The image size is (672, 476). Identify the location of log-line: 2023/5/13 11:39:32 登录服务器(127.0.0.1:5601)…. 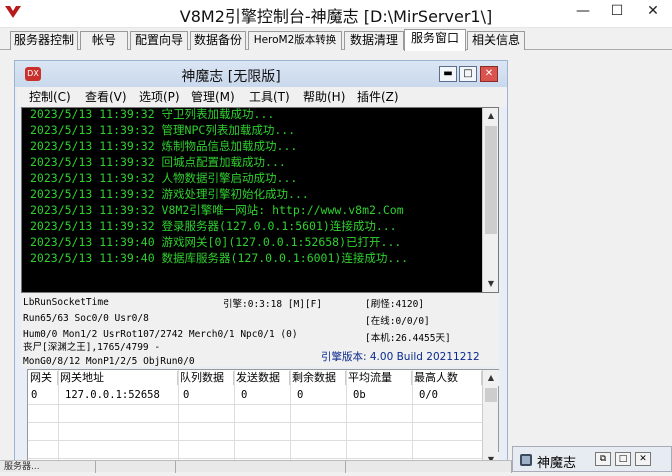
(213, 226).